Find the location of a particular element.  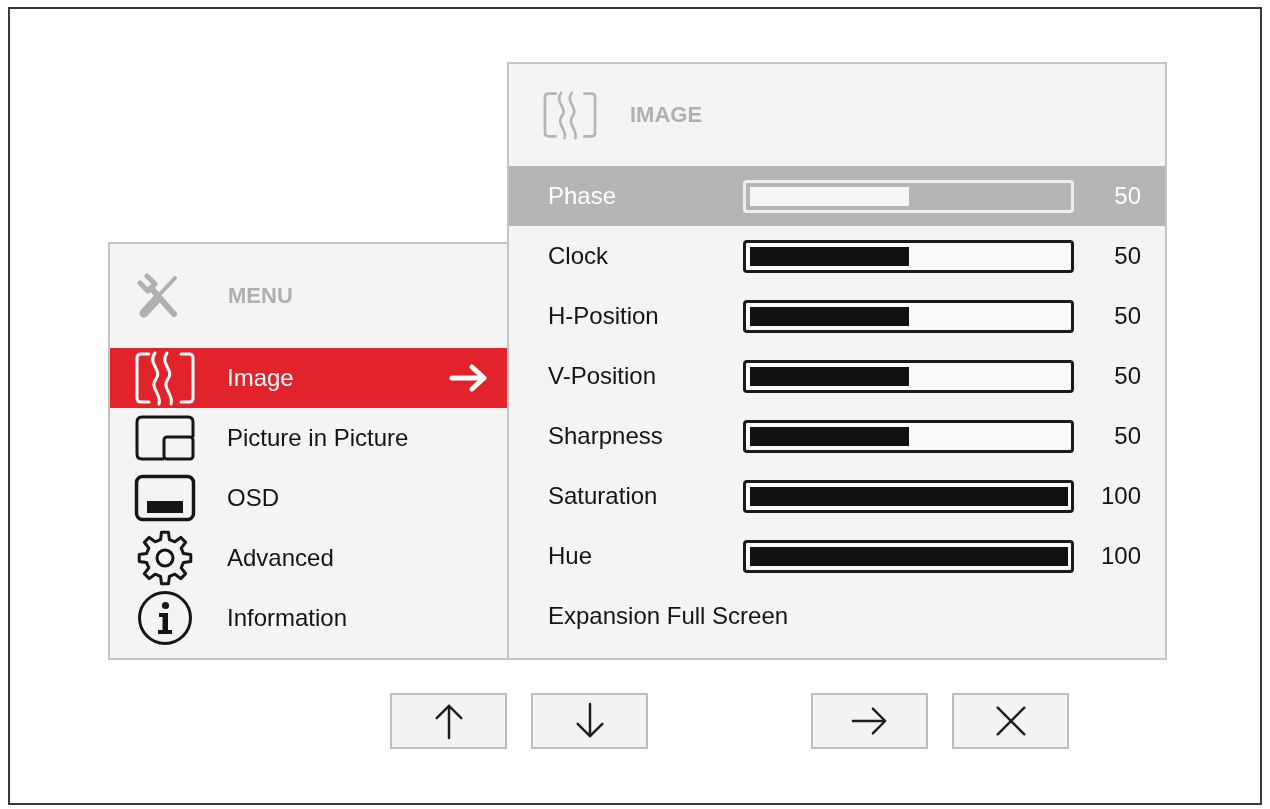

enter-button is located at coordinates (869, 721).